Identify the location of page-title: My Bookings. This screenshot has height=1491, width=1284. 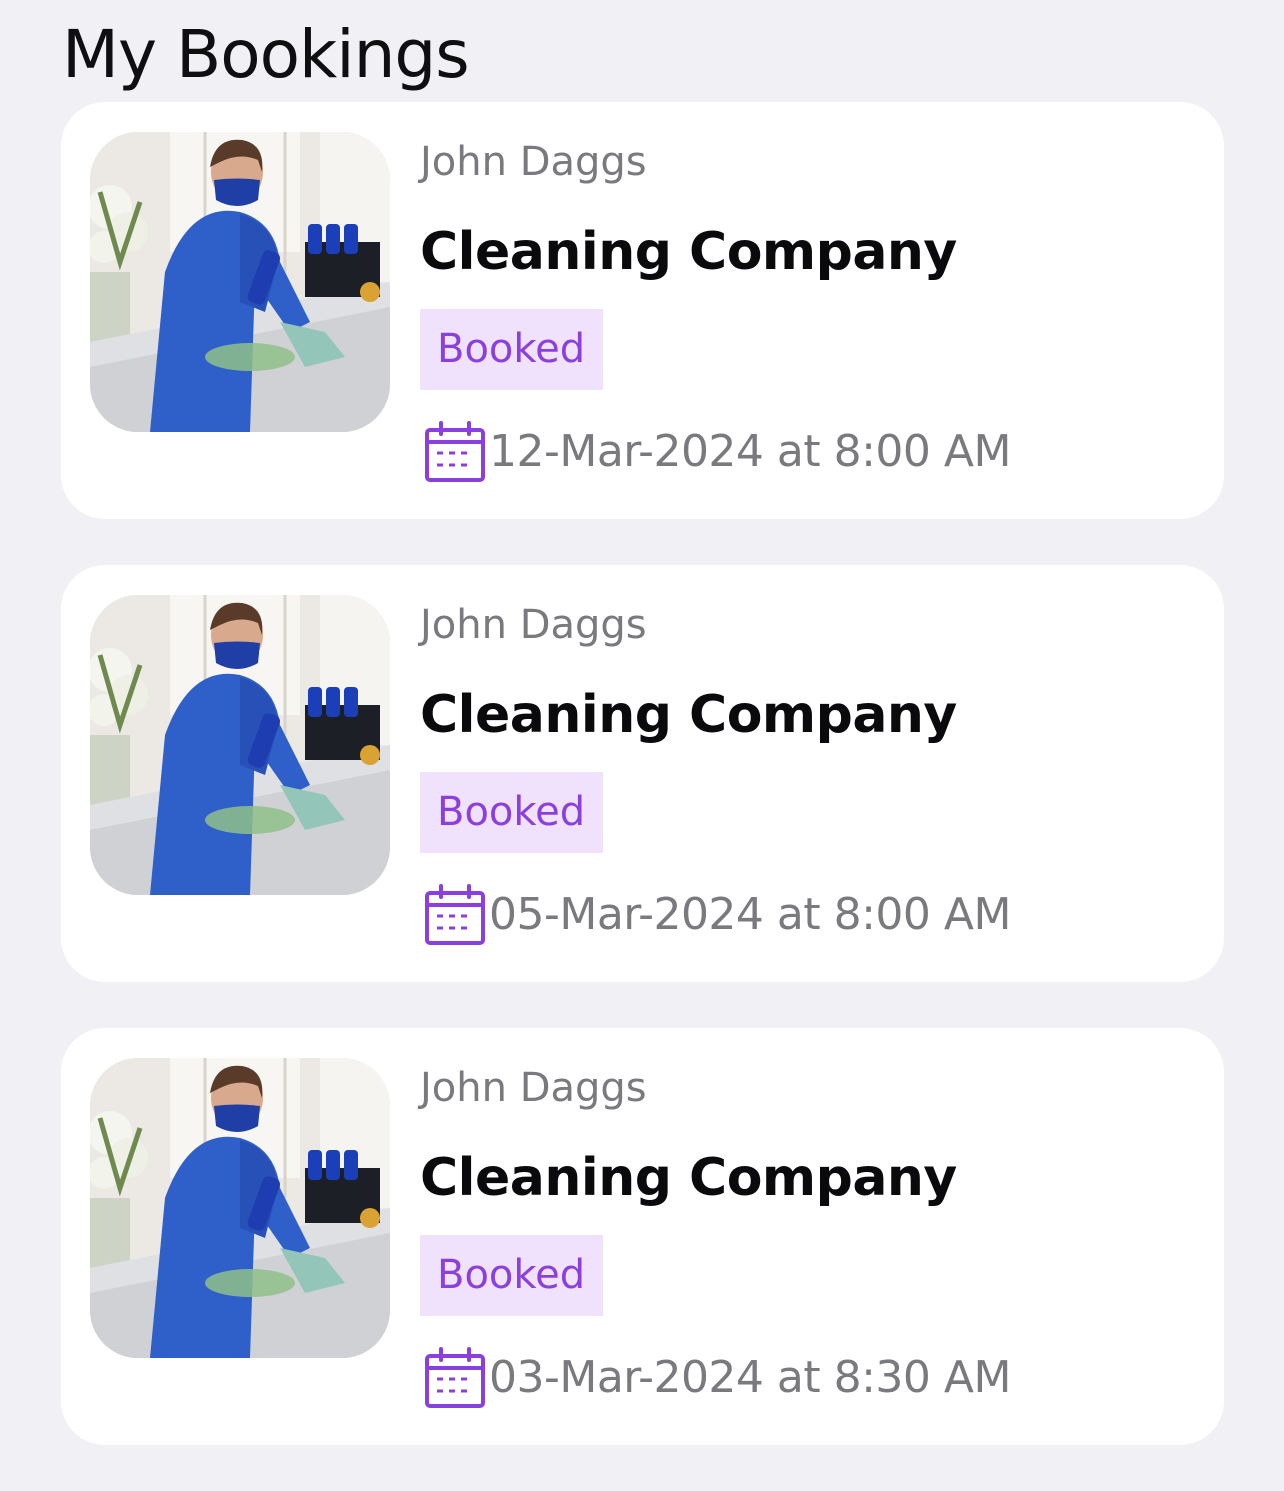
(266, 54).